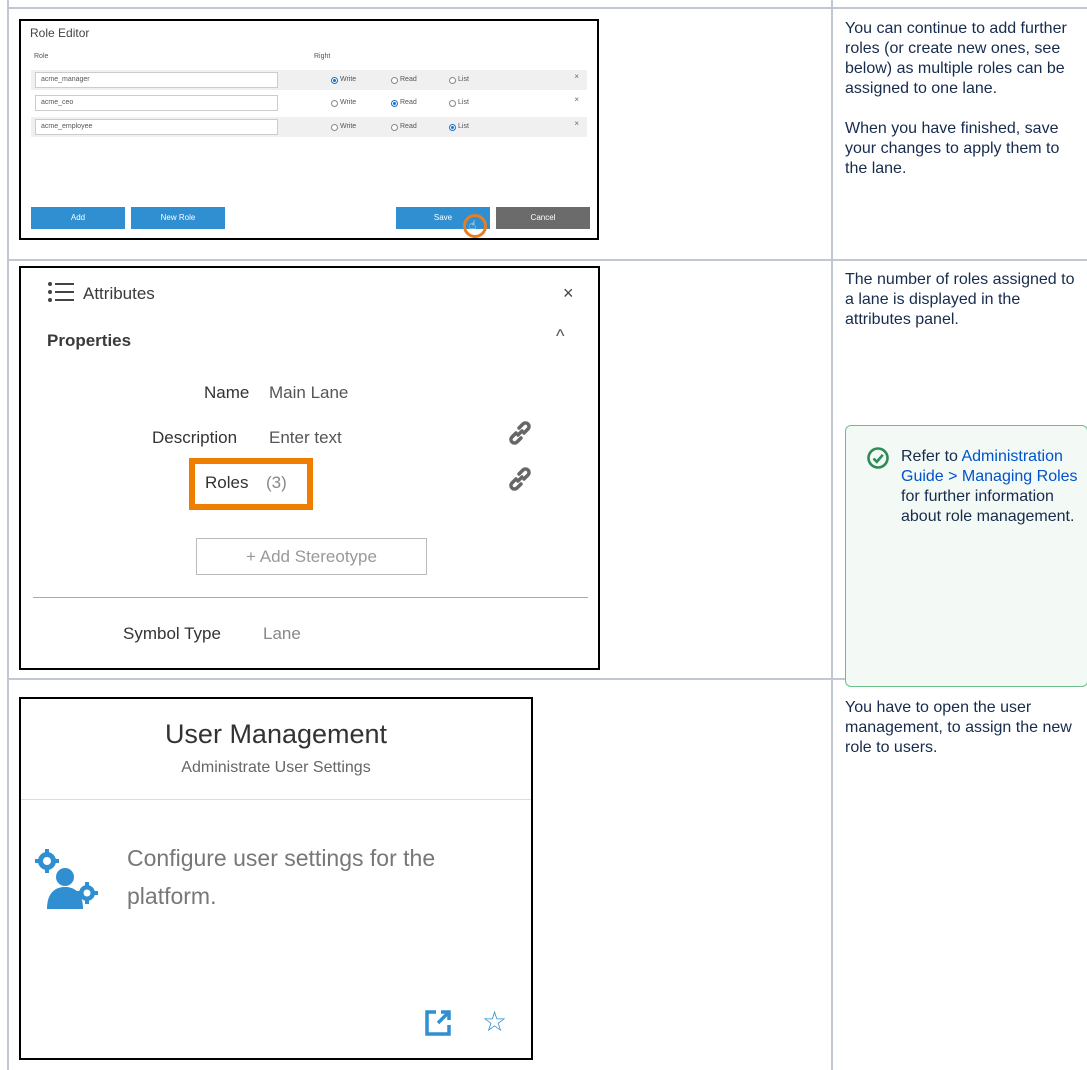 The image size is (1087, 1070). What do you see at coordinates (309, 80) in the screenshot?
I see `role-row: acme_manager Write Read List ×` at bounding box center [309, 80].